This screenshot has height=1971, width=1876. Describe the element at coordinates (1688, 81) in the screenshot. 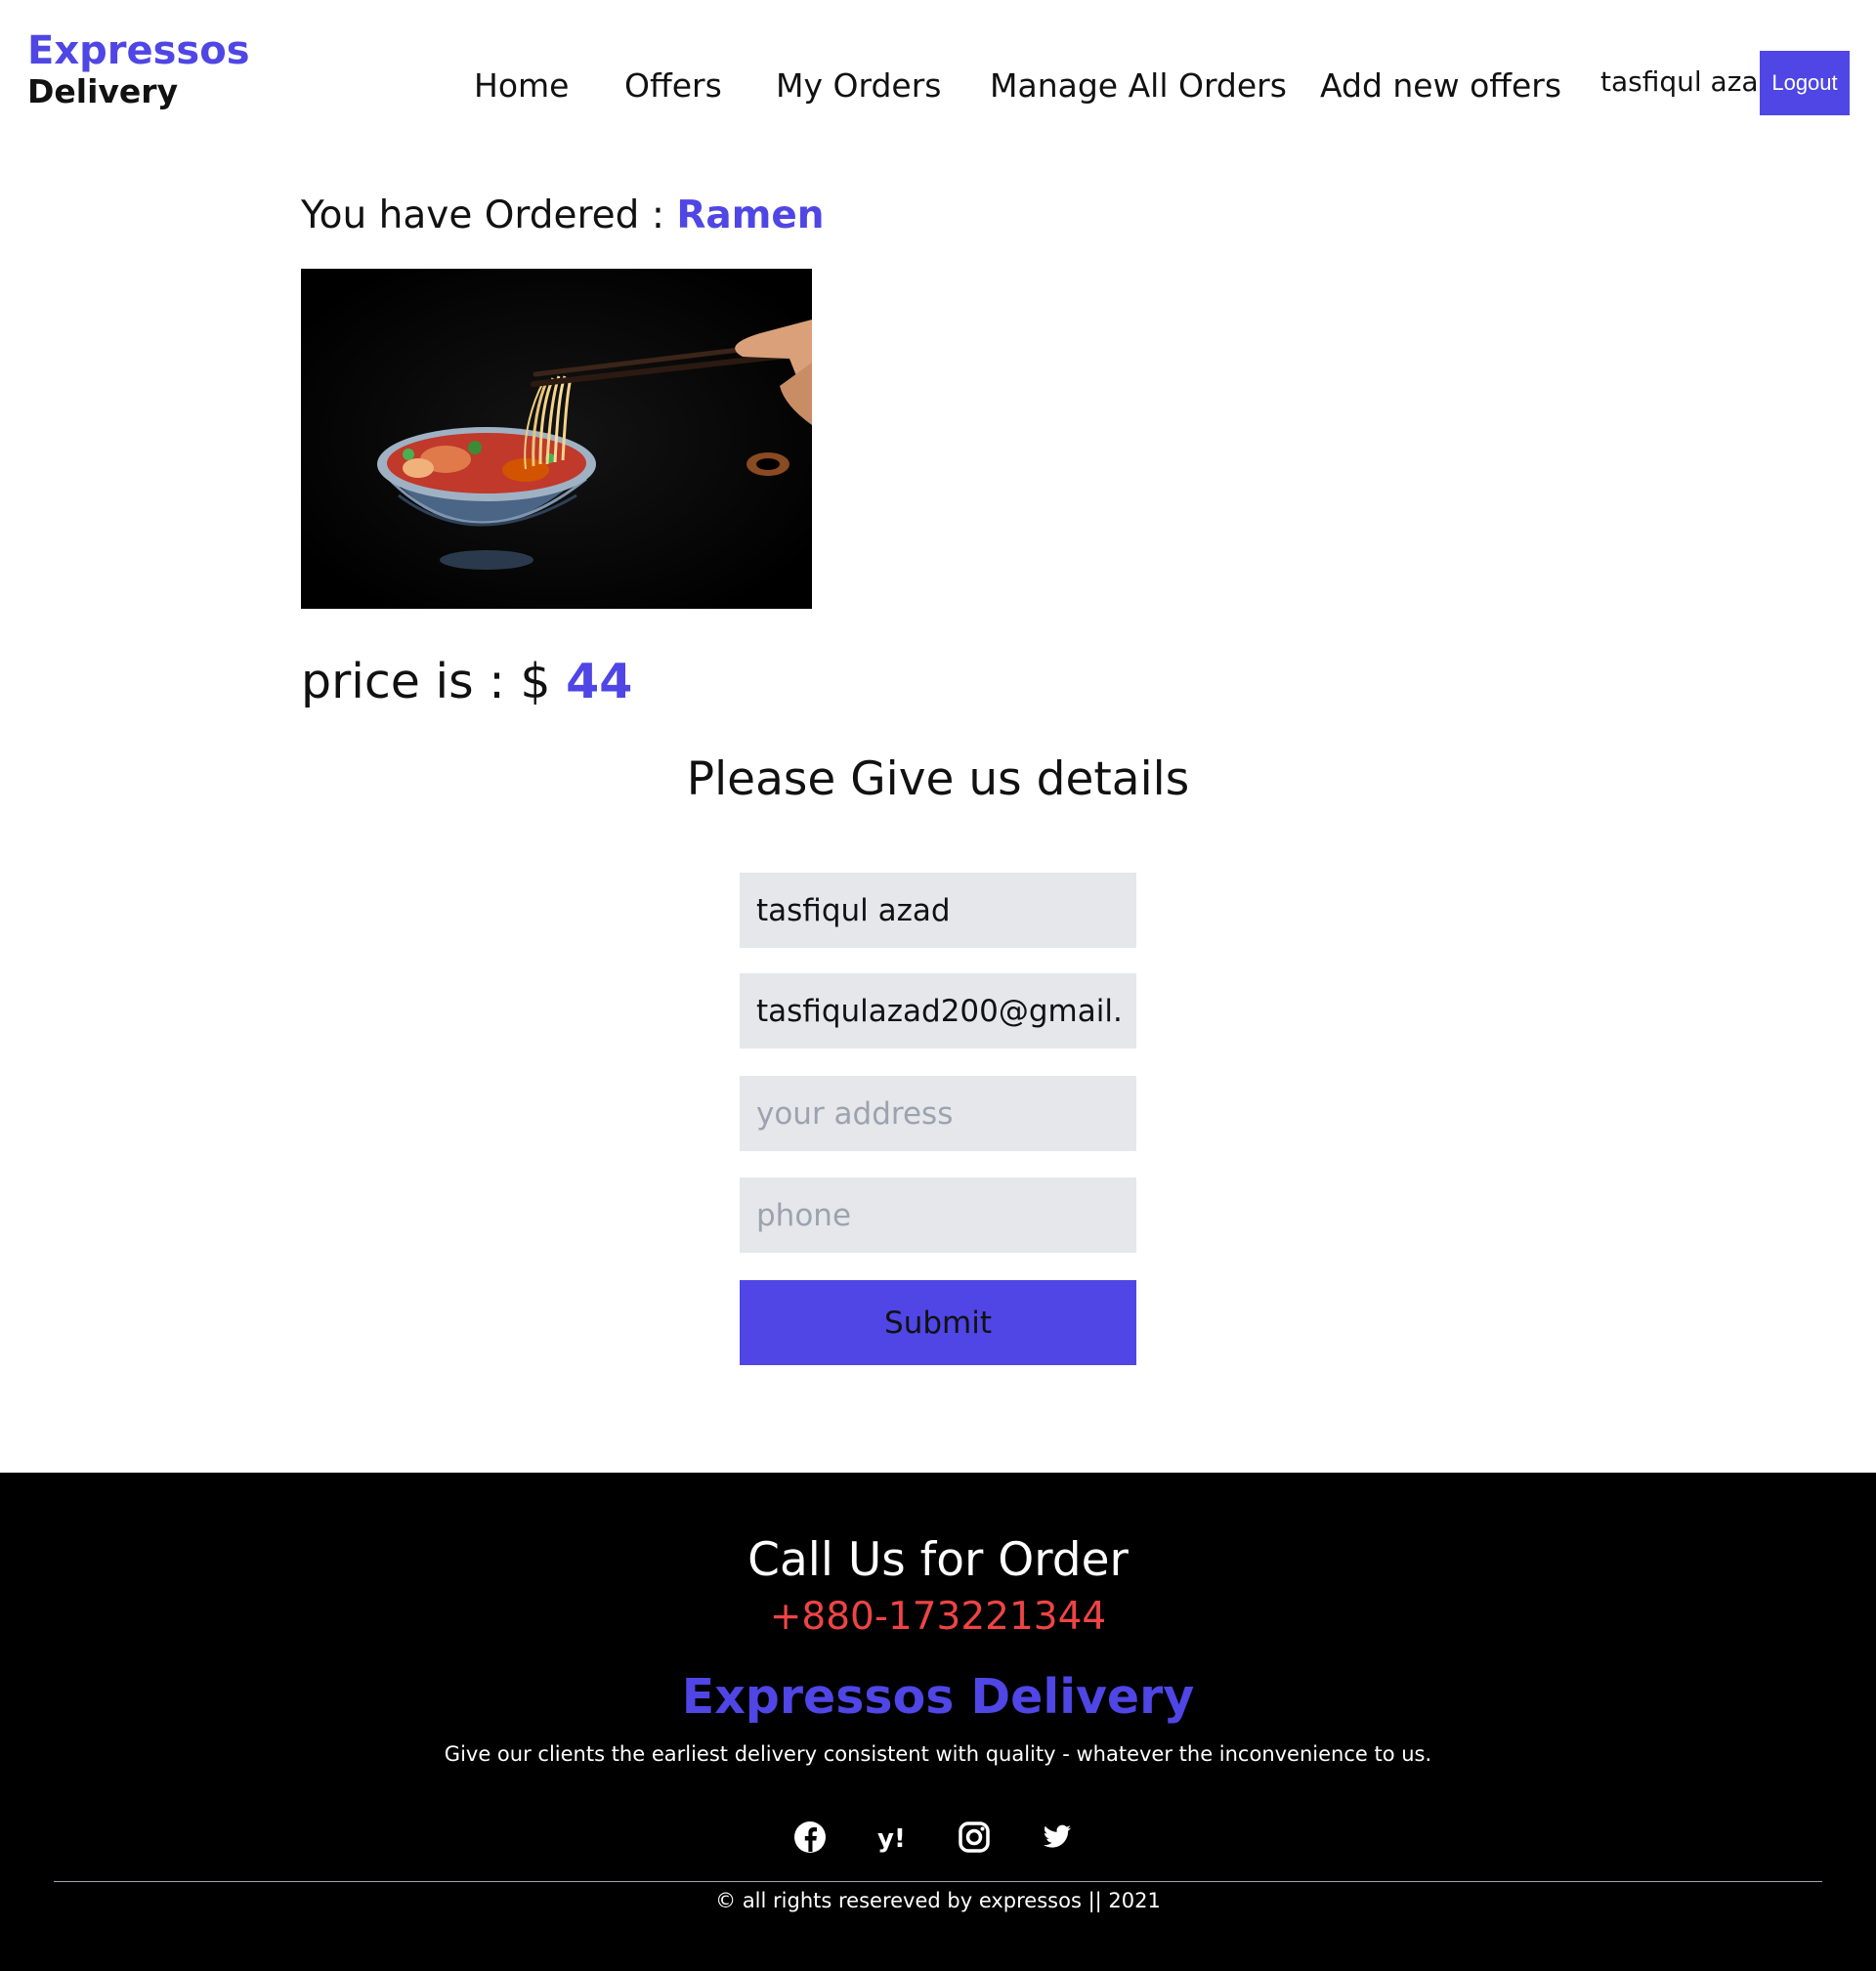

I see `user-display-name: tasfiqul azad` at that location.